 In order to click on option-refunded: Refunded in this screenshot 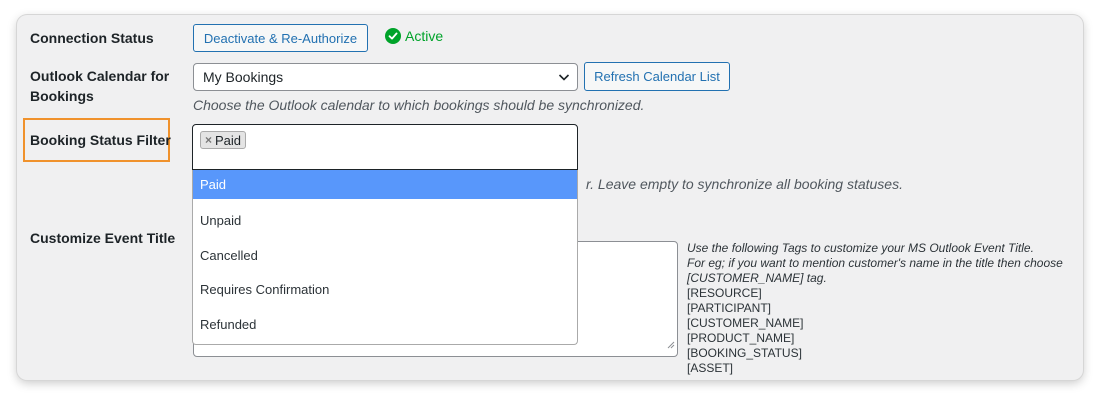, I will do `click(385, 324)`.